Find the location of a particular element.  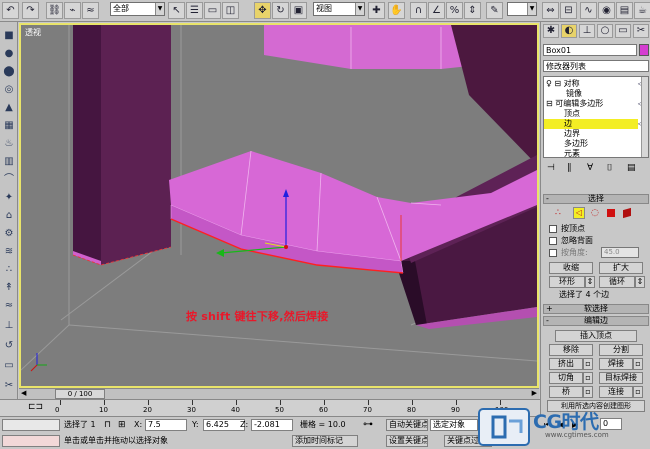

chamfer-settings-icon: ▫ is located at coordinates (588, 378).